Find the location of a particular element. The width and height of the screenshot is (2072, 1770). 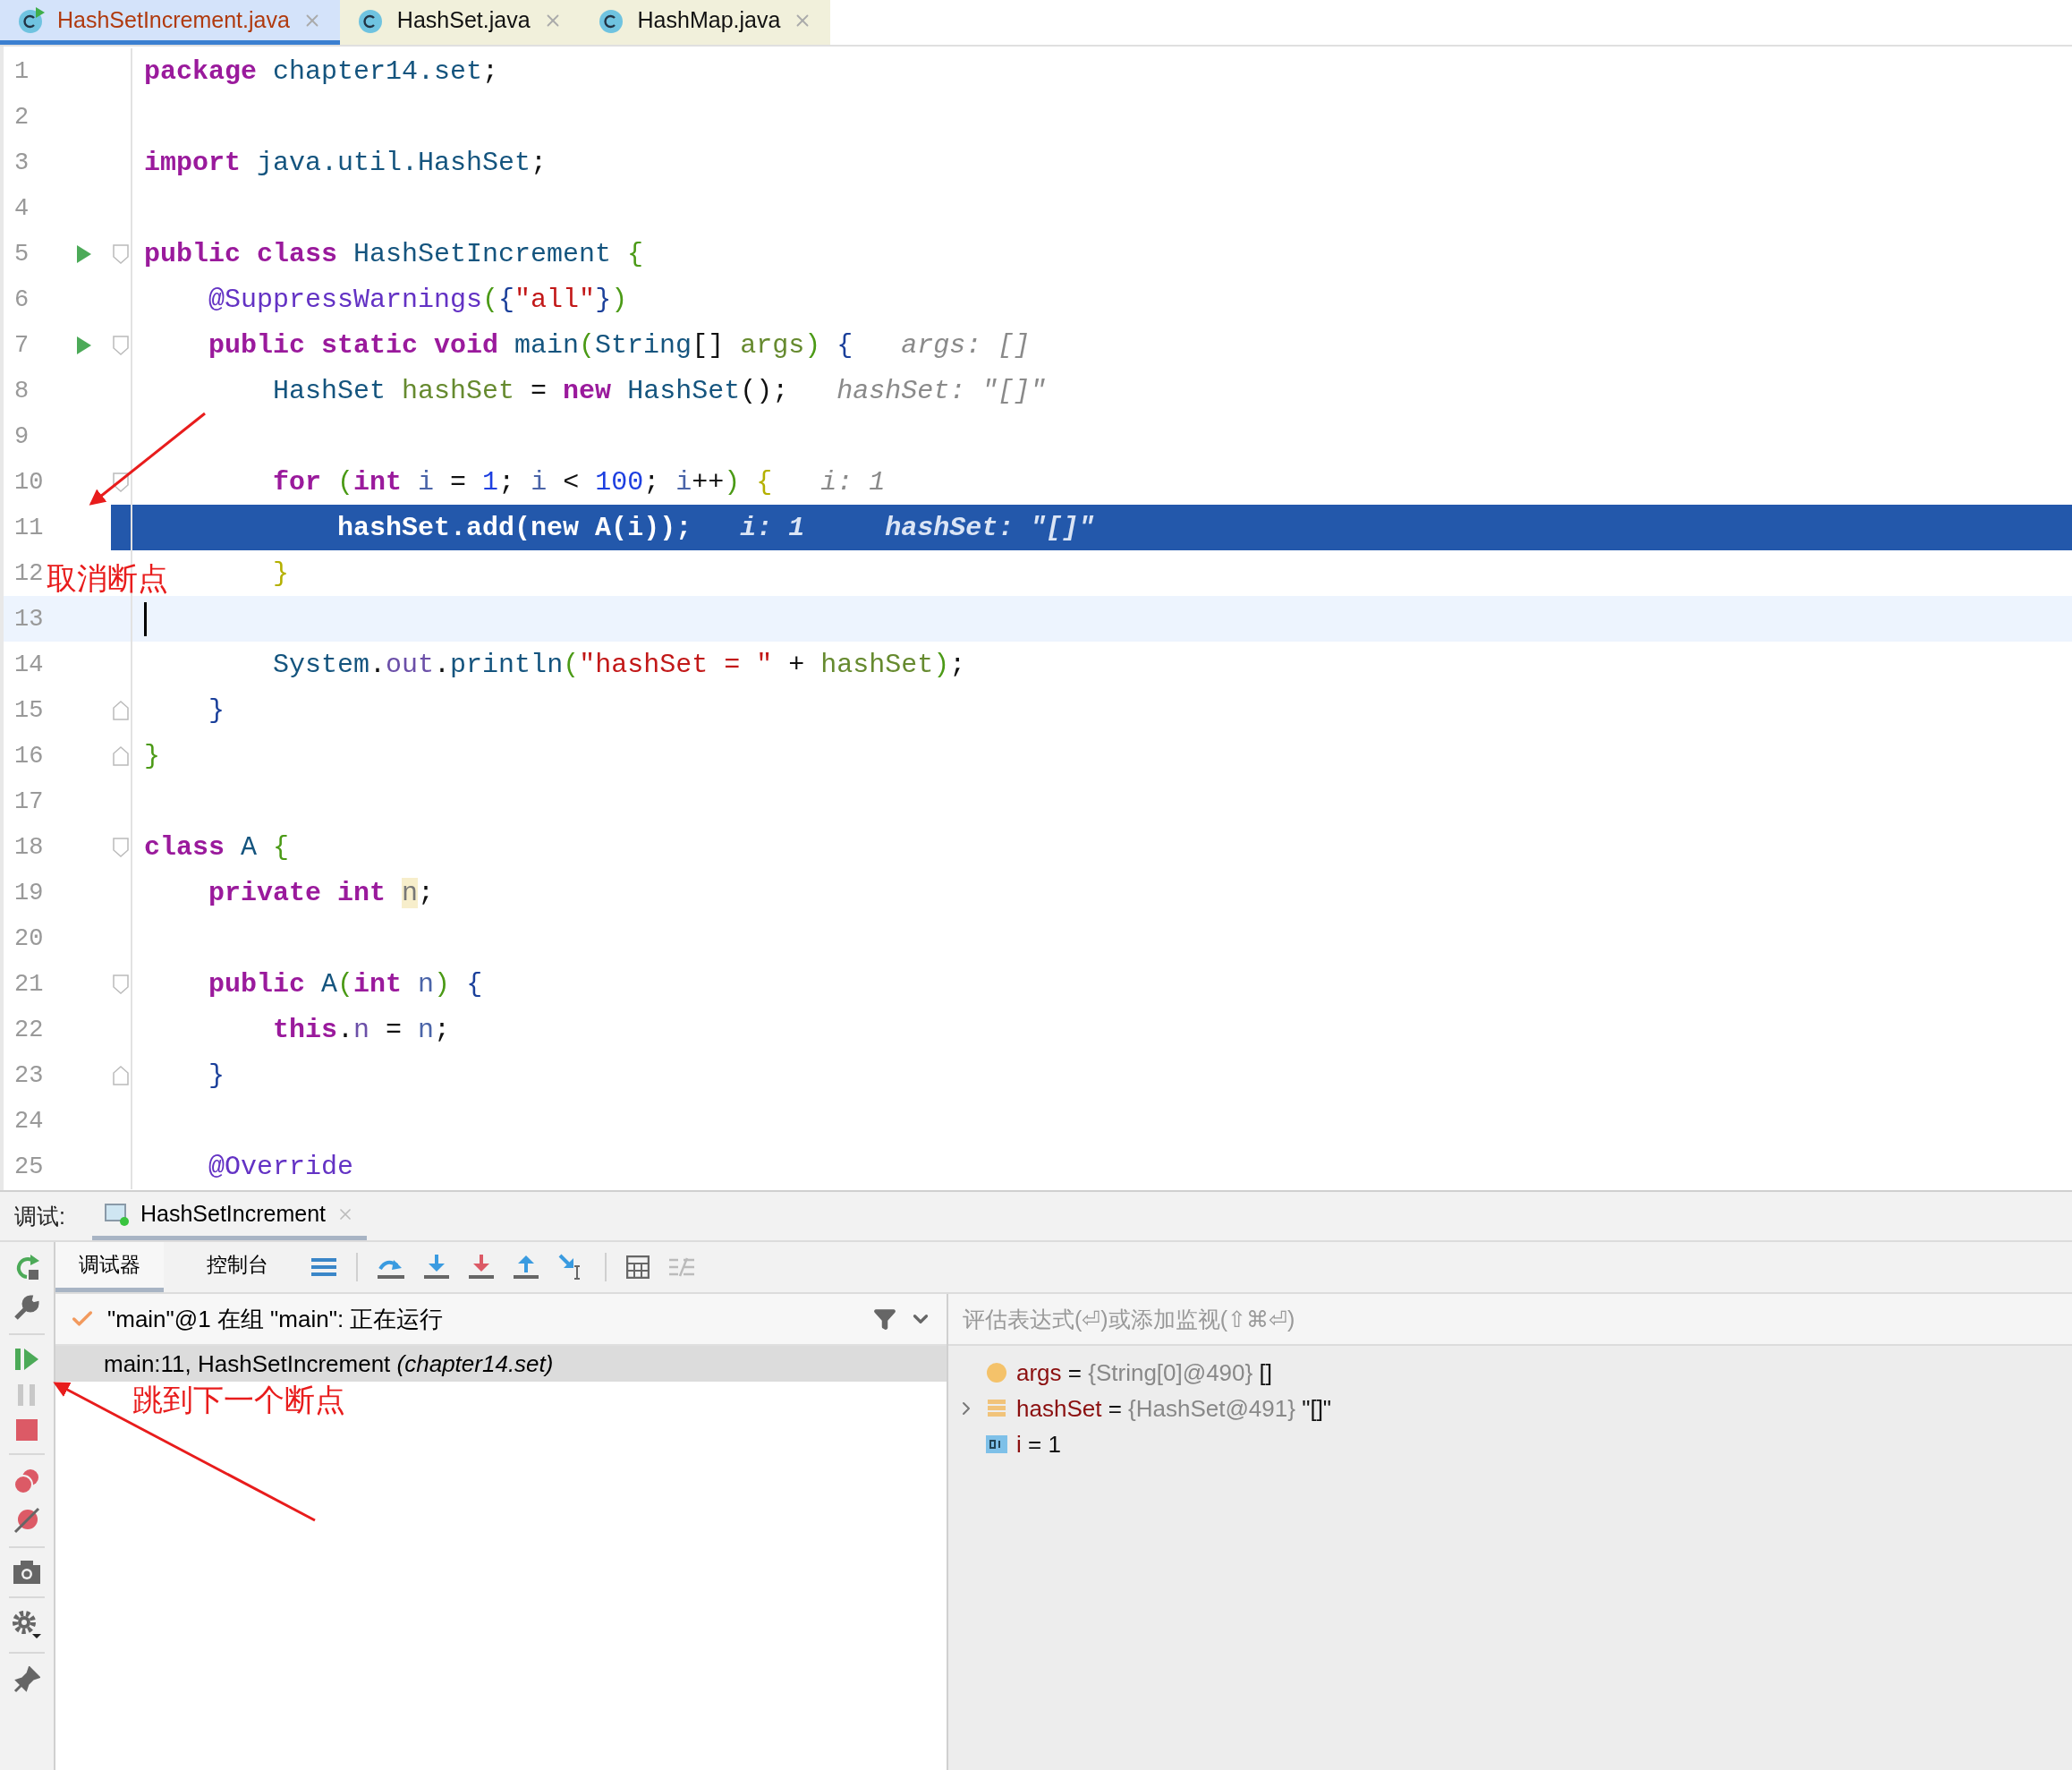

pin-icon is located at coordinates (27, 1679).